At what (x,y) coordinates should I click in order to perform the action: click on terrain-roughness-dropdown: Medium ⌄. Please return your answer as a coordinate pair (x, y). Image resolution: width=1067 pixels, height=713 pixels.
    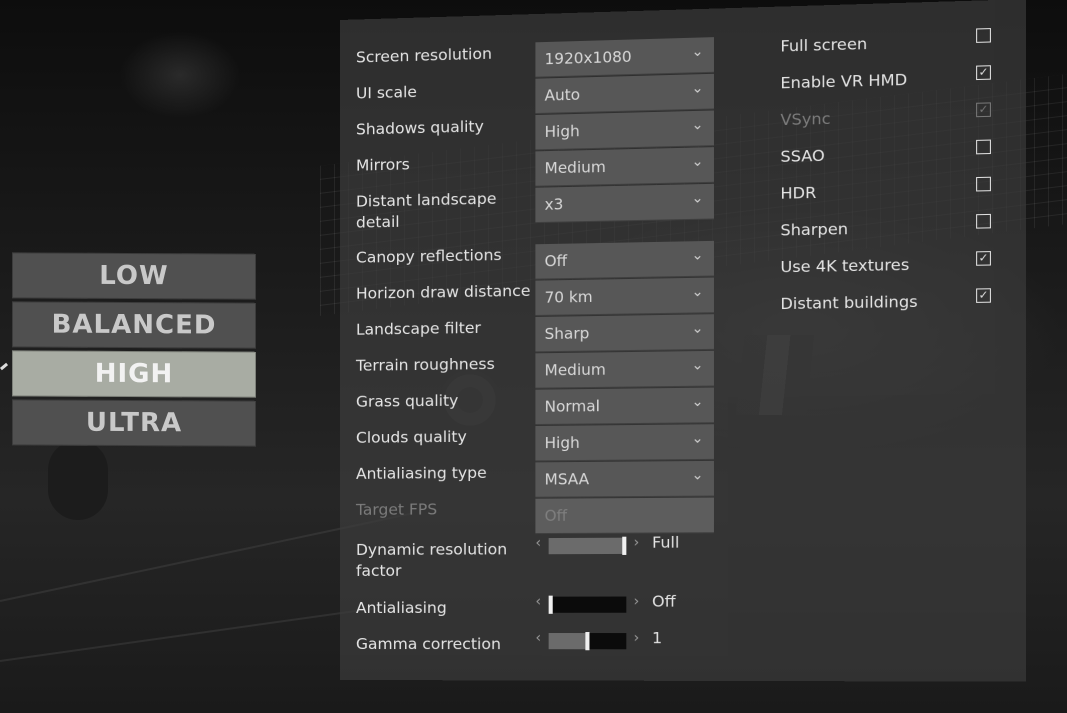
    Looking at the image, I should click on (624, 369).